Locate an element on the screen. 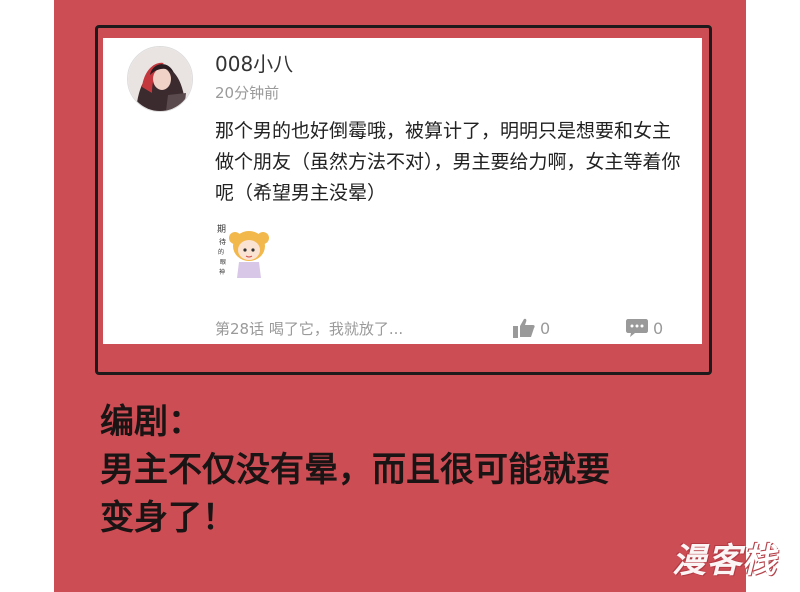 The image size is (800, 592). anime-girl-sticker-icon: 期 待 的 眼 神 is located at coordinates (243, 249).